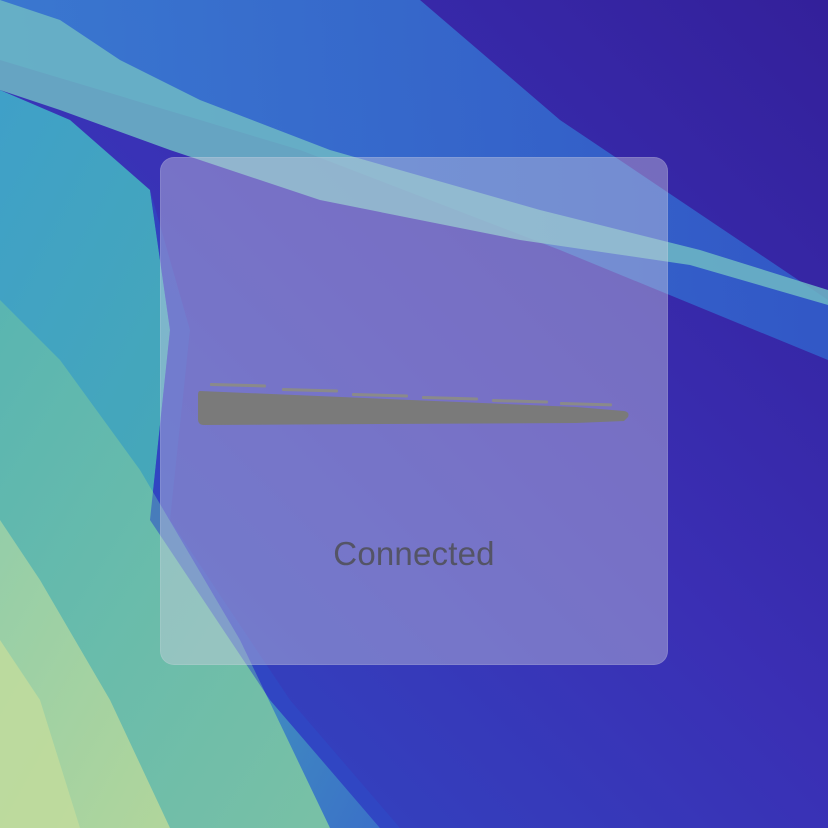 The height and width of the screenshot is (828, 828). Describe the element at coordinates (414, 405) in the screenshot. I see `keyboard-side-icon` at that location.